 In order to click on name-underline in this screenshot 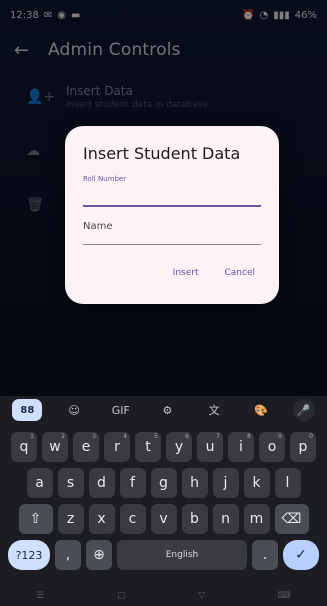, I will do `click(172, 244)`.